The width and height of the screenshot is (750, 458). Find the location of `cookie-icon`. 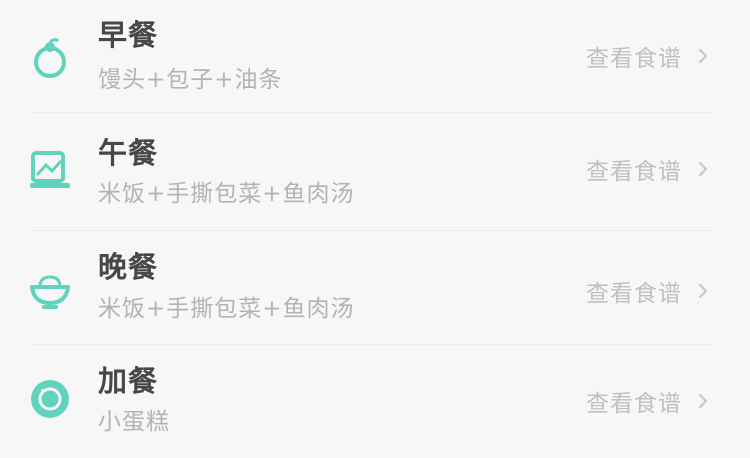

cookie-icon is located at coordinates (50, 399).